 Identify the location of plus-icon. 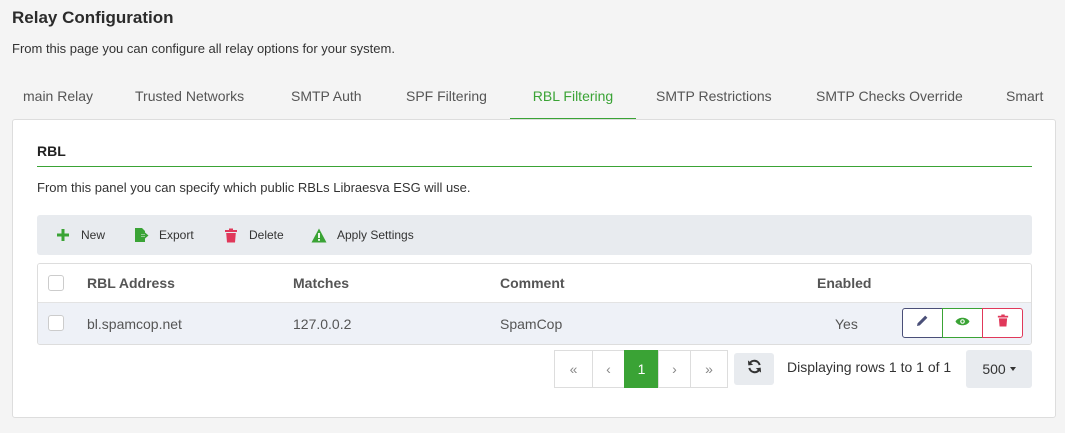
(63, 235).